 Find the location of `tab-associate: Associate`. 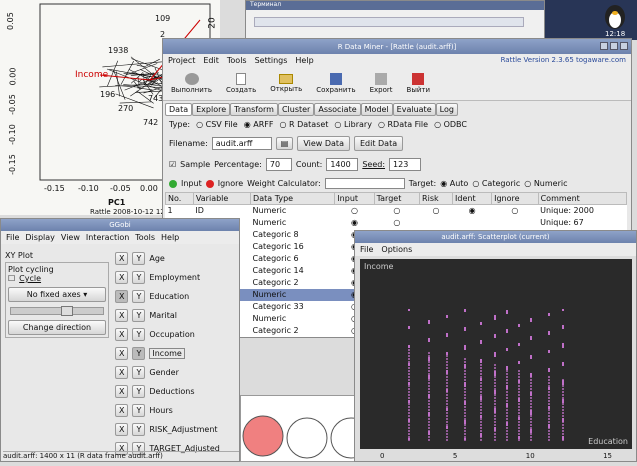

tab-associate: Associate is located at coordinates (337, 109).